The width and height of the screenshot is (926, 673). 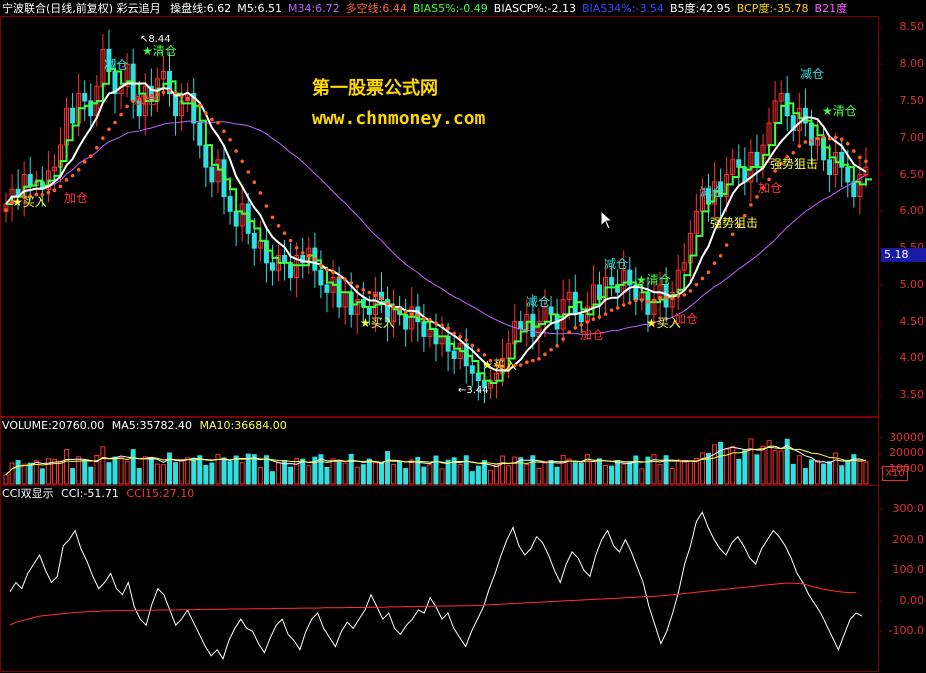 What do you see at coordinates (376, 8) in the screenshot?
I see `header-indicator-3: 多空线:6.44` at bounding box center [376, 8].